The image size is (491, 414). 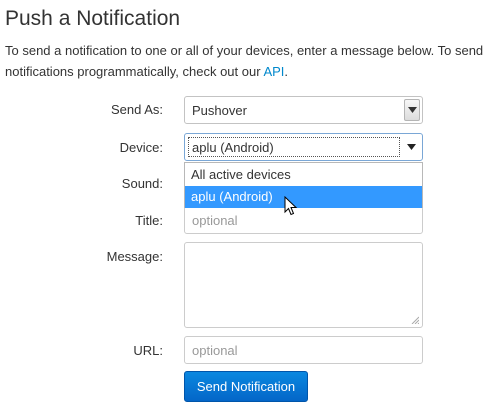 I want to click on url-placeholder: optional, so click(x=215, y=350).